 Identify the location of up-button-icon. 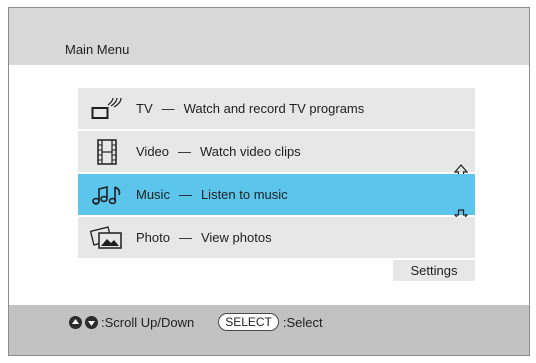
(75, 322).